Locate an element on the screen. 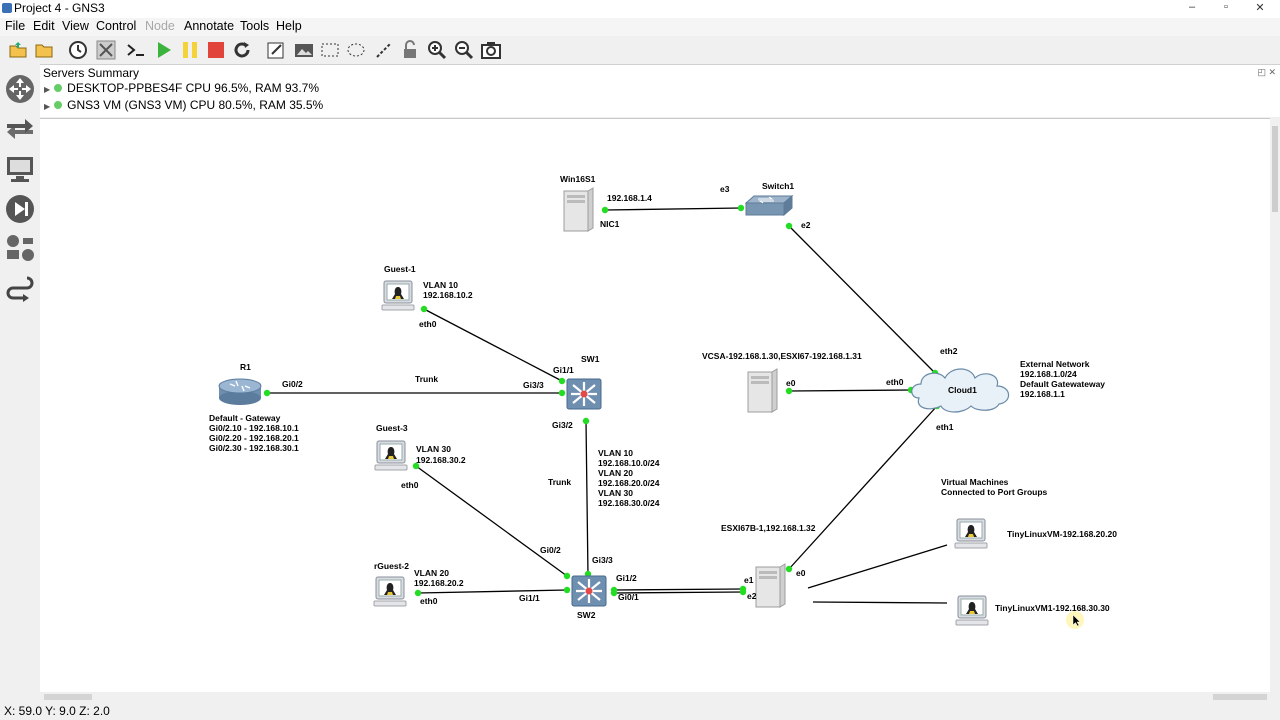  dock-float-close-icon: ◰ ✕ is located at coordinates (1266, 72).